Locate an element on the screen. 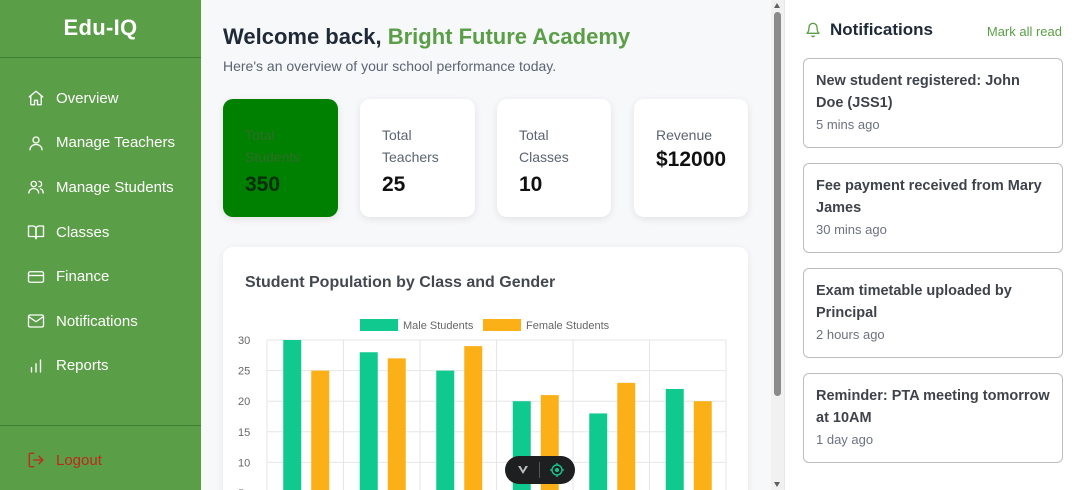 The height and width of the screenshot is (490, 1080). sidebar-item-finance: Finance is located at coordinates (100, 276).